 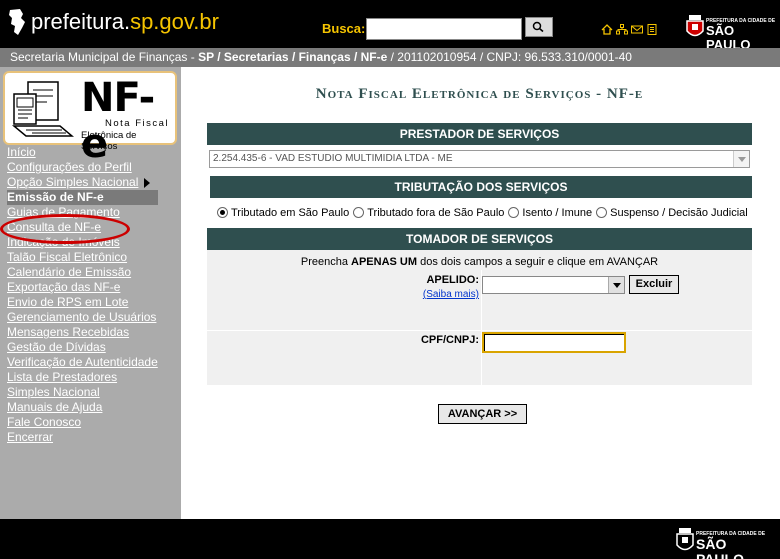 I want to click on sidebar-item-exportacao: Exportação das NF-e, so click(x=82, y=287).